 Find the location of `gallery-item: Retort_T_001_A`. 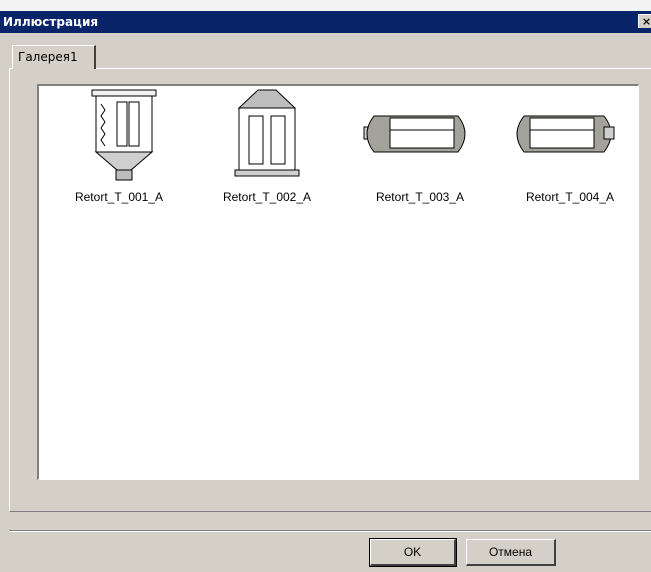

gallery-item: Retort_T_001_A is located at coordinates (119, 146).